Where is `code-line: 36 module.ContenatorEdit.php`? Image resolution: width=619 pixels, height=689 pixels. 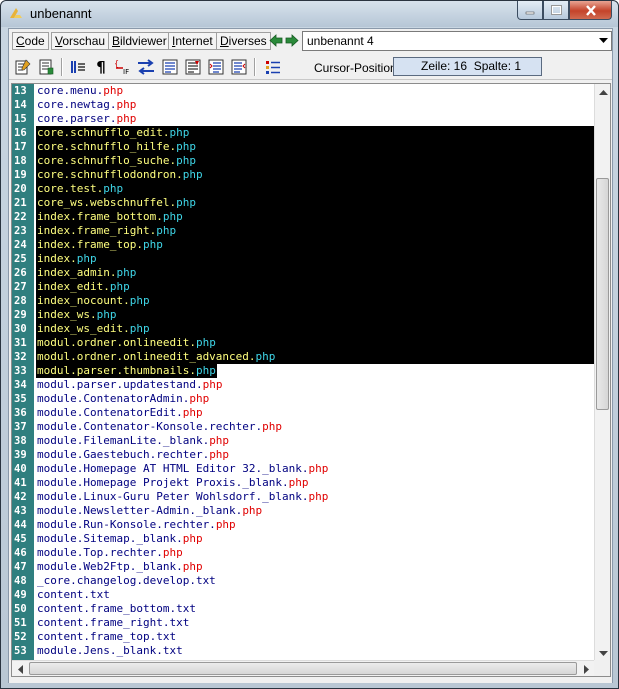
code-line: 36 module.ContenatorEdit.php is located at coordinates (303, 413).